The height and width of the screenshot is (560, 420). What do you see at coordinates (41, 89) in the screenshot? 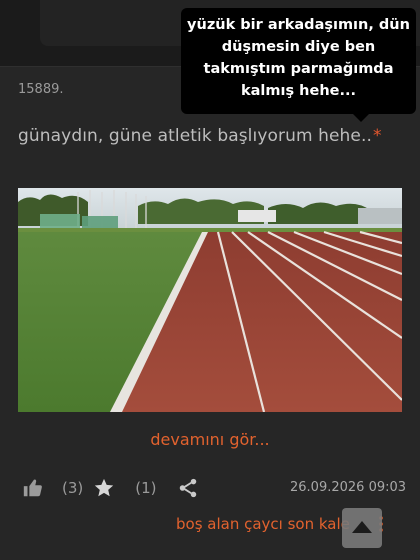
I see `entry-number: 15889.` at bounding box center [41, 89].